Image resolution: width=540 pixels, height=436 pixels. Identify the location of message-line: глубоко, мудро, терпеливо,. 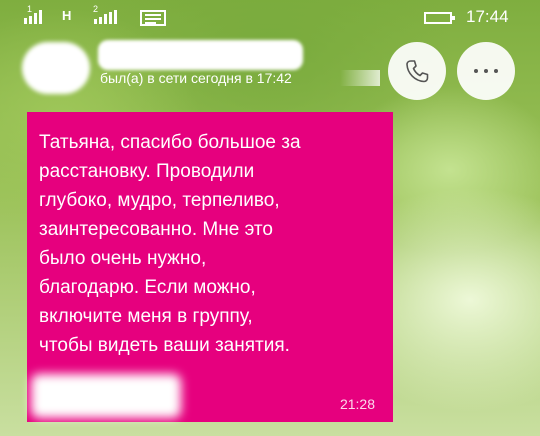
(159, 200).